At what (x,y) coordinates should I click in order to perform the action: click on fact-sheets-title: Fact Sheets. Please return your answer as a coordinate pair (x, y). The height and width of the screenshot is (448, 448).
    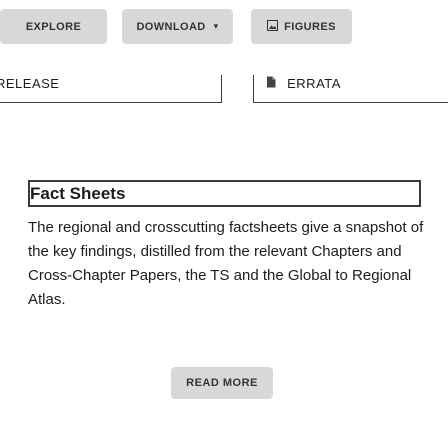
    Looking at the image, I should click on (224, 193).